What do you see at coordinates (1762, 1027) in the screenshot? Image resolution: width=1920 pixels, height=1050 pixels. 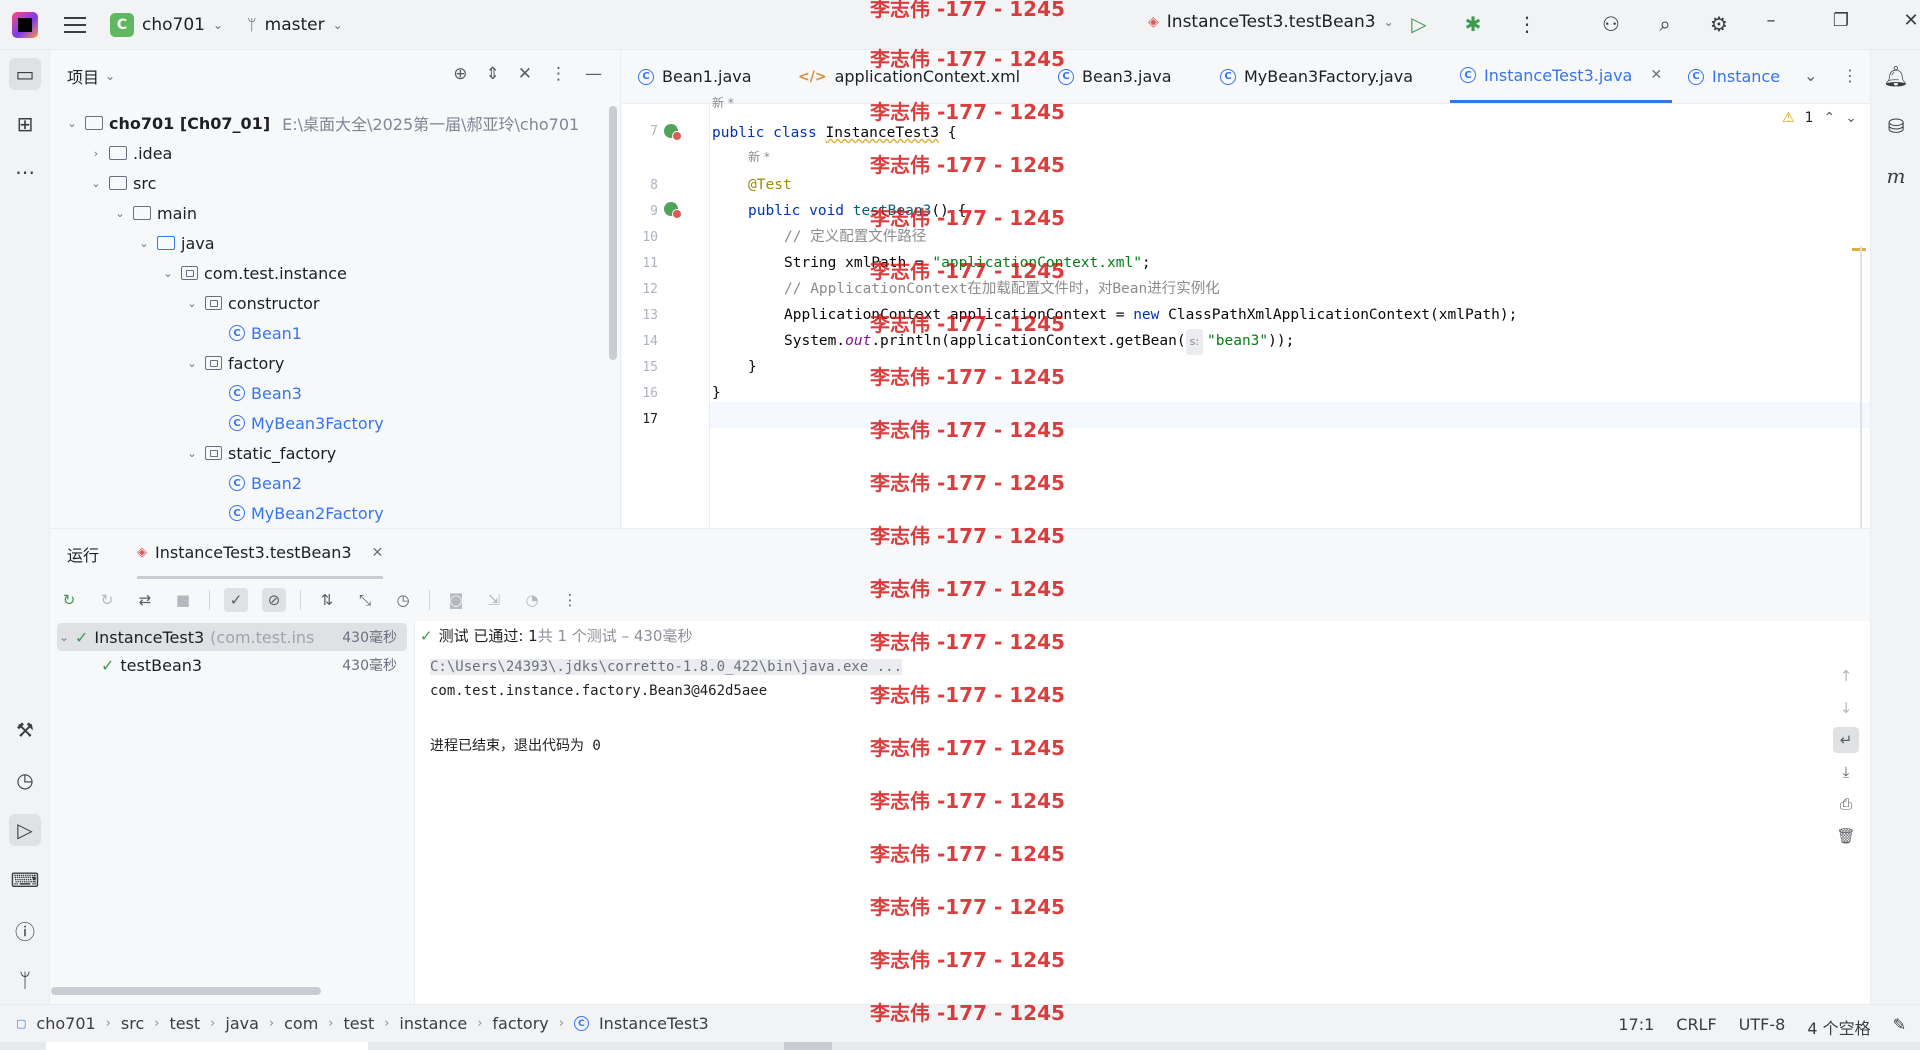 I see `file-encoding: UTF-8` at bounding box center [1762, 1027].